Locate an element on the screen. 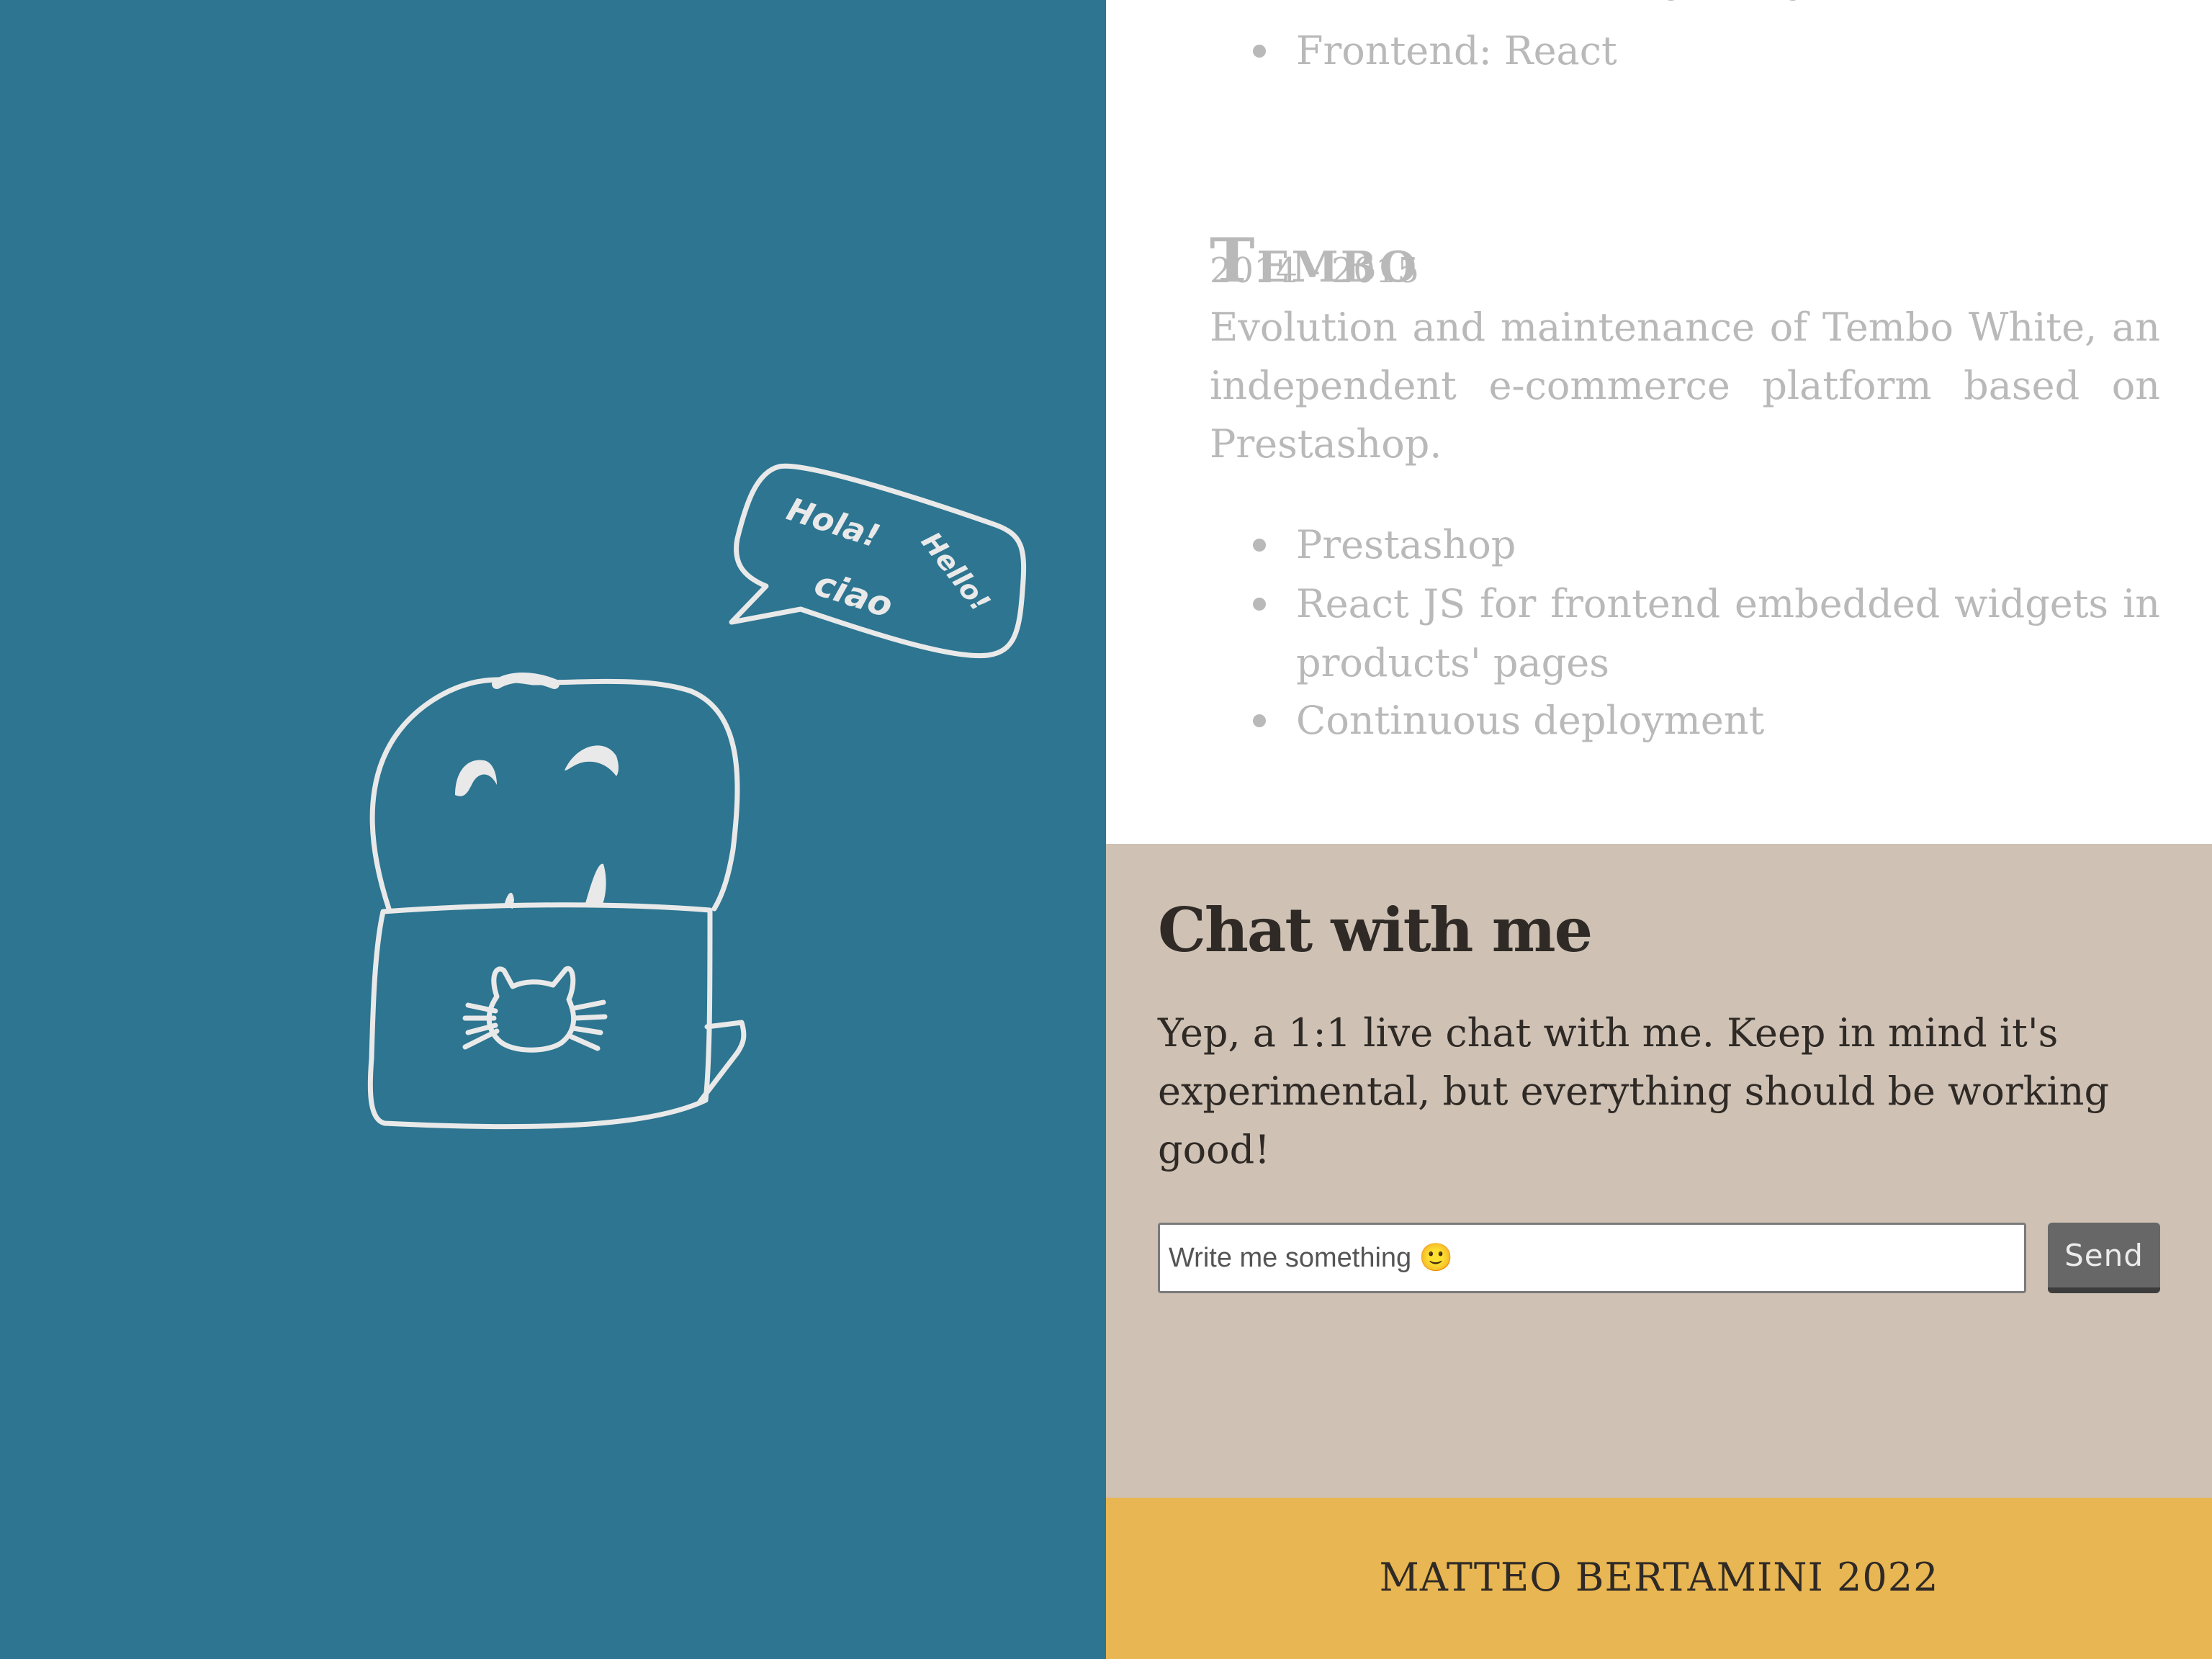 The height and width of the screenshot is (1659, 2212). monster-laptop-illustration: Hola! Hello! ciao is located at coordinates (697, 796).